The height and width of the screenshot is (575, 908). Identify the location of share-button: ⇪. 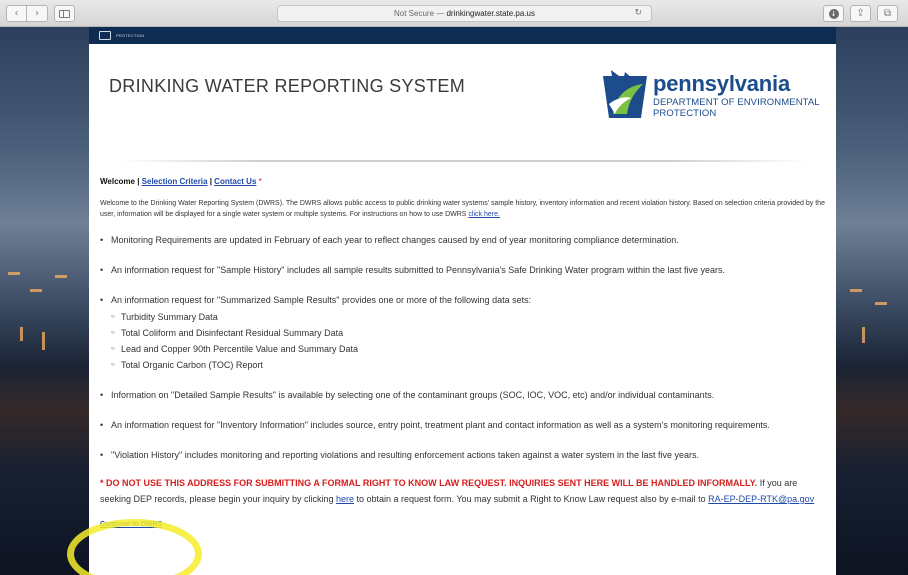
(860, 13).